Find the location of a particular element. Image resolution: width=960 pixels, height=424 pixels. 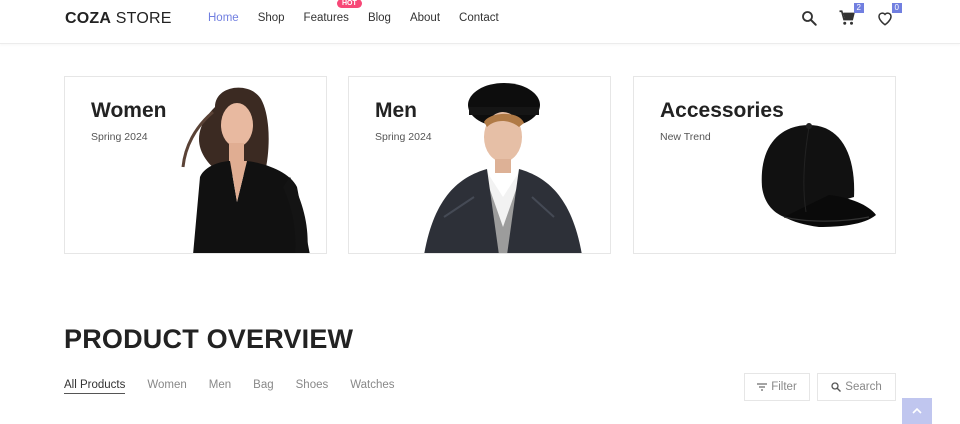

nav-shop: Shop is located at coordinates (271, 18).